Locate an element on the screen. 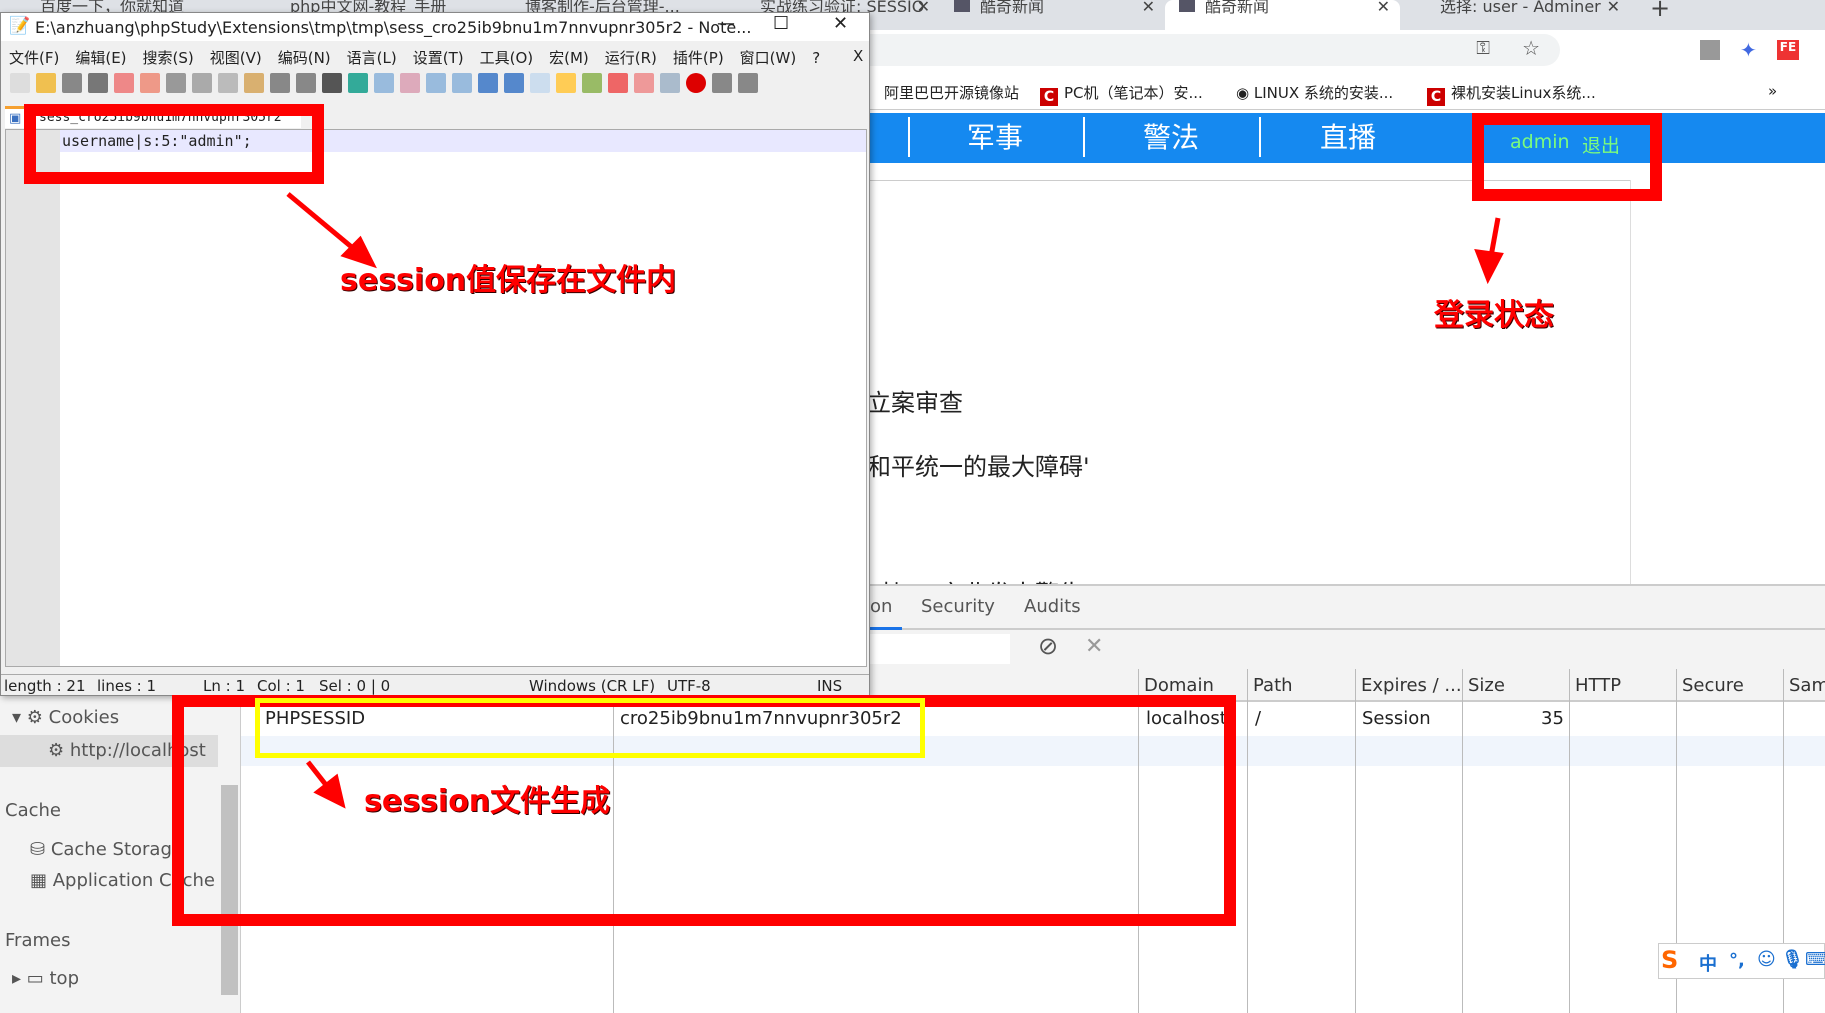 The height and width of the screenshot is (1013, 1825). sogou-logo-icon: S is located at coordinates (1670, 960).